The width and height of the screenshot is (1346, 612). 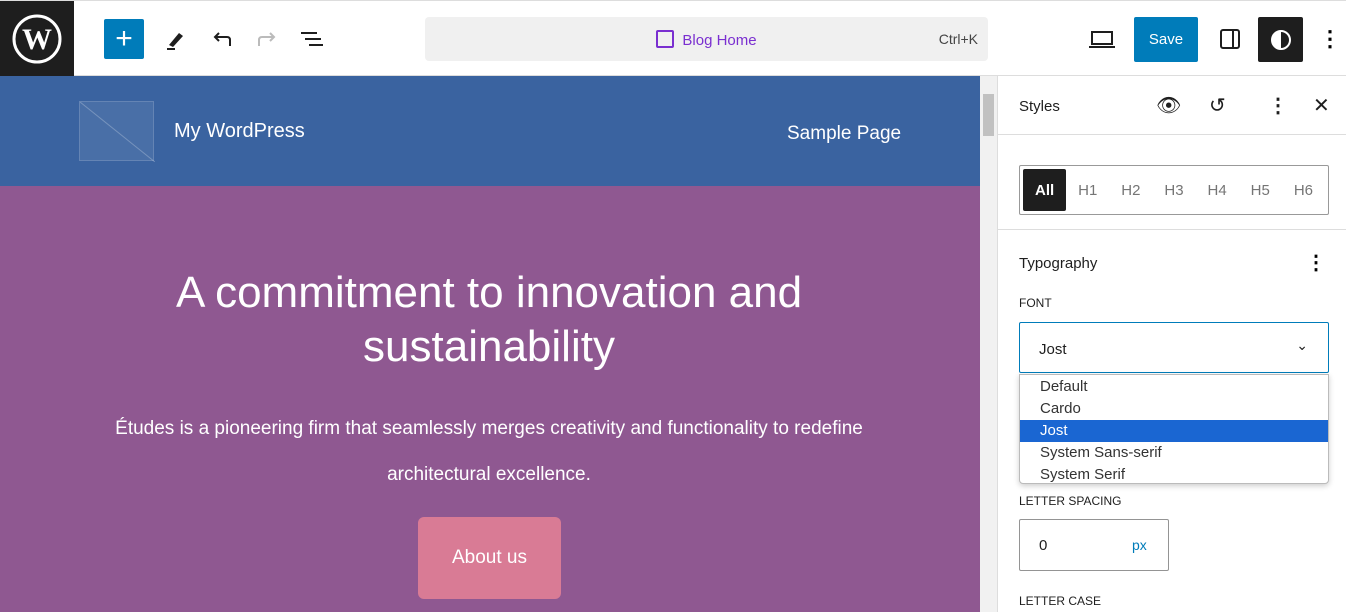 I want to click on canvas-scrollbar, so click(x=988, y=344).